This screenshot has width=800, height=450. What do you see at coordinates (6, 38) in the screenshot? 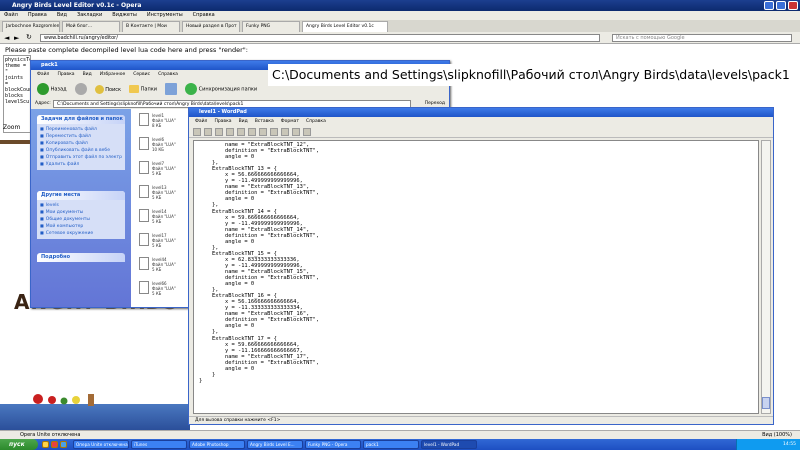
I see `back-icon: ◄` at bounding box center [6, 38].